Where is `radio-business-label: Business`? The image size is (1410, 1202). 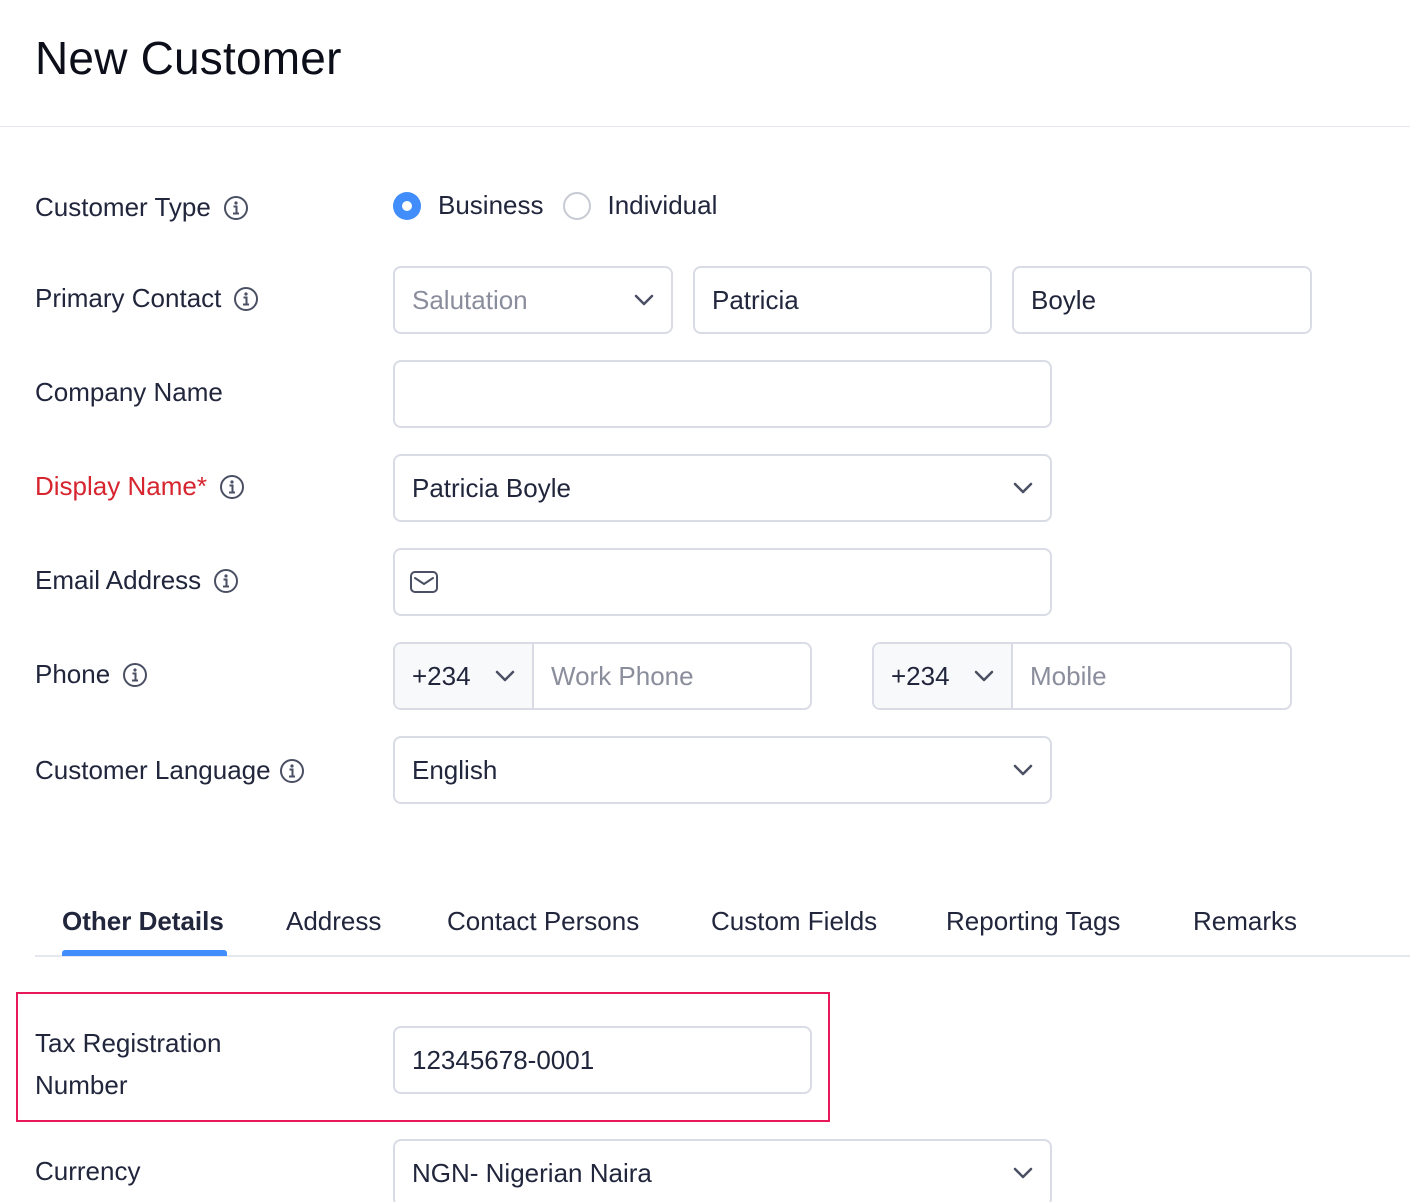
radio-business-label: Business is located at coordinates (491, 205).